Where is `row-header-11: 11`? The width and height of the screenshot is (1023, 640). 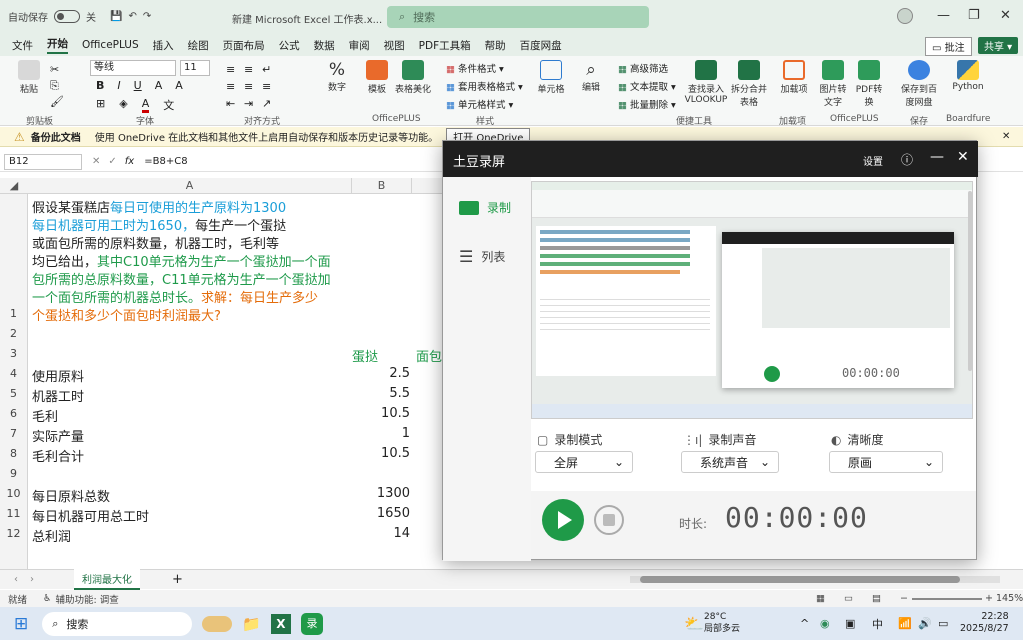 row-header-11: 11 is located at coordinates (14, 514).